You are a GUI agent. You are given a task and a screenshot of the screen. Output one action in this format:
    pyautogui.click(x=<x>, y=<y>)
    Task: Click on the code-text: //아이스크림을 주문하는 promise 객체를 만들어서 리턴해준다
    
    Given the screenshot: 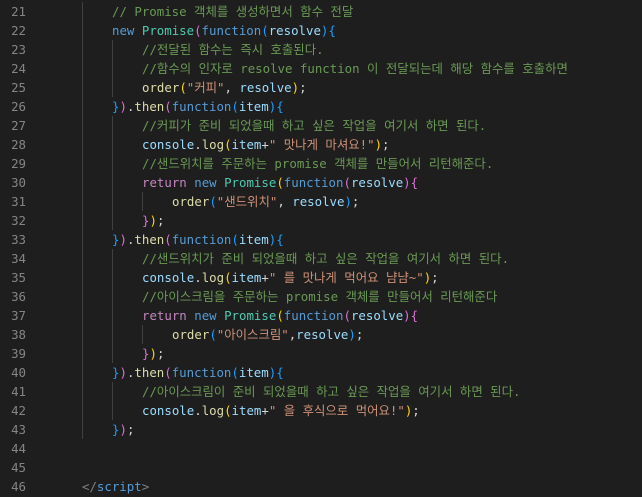 What is the action you would take?
    pyautogui.click(x=319, y=296)
    